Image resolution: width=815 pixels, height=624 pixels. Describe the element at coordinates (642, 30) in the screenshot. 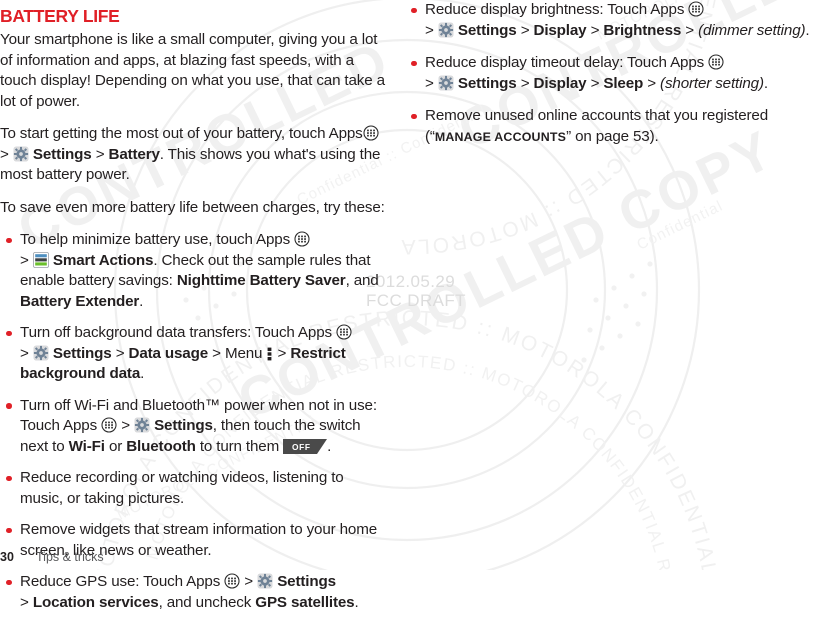

I see `brightness-label: Brightness` at that location.